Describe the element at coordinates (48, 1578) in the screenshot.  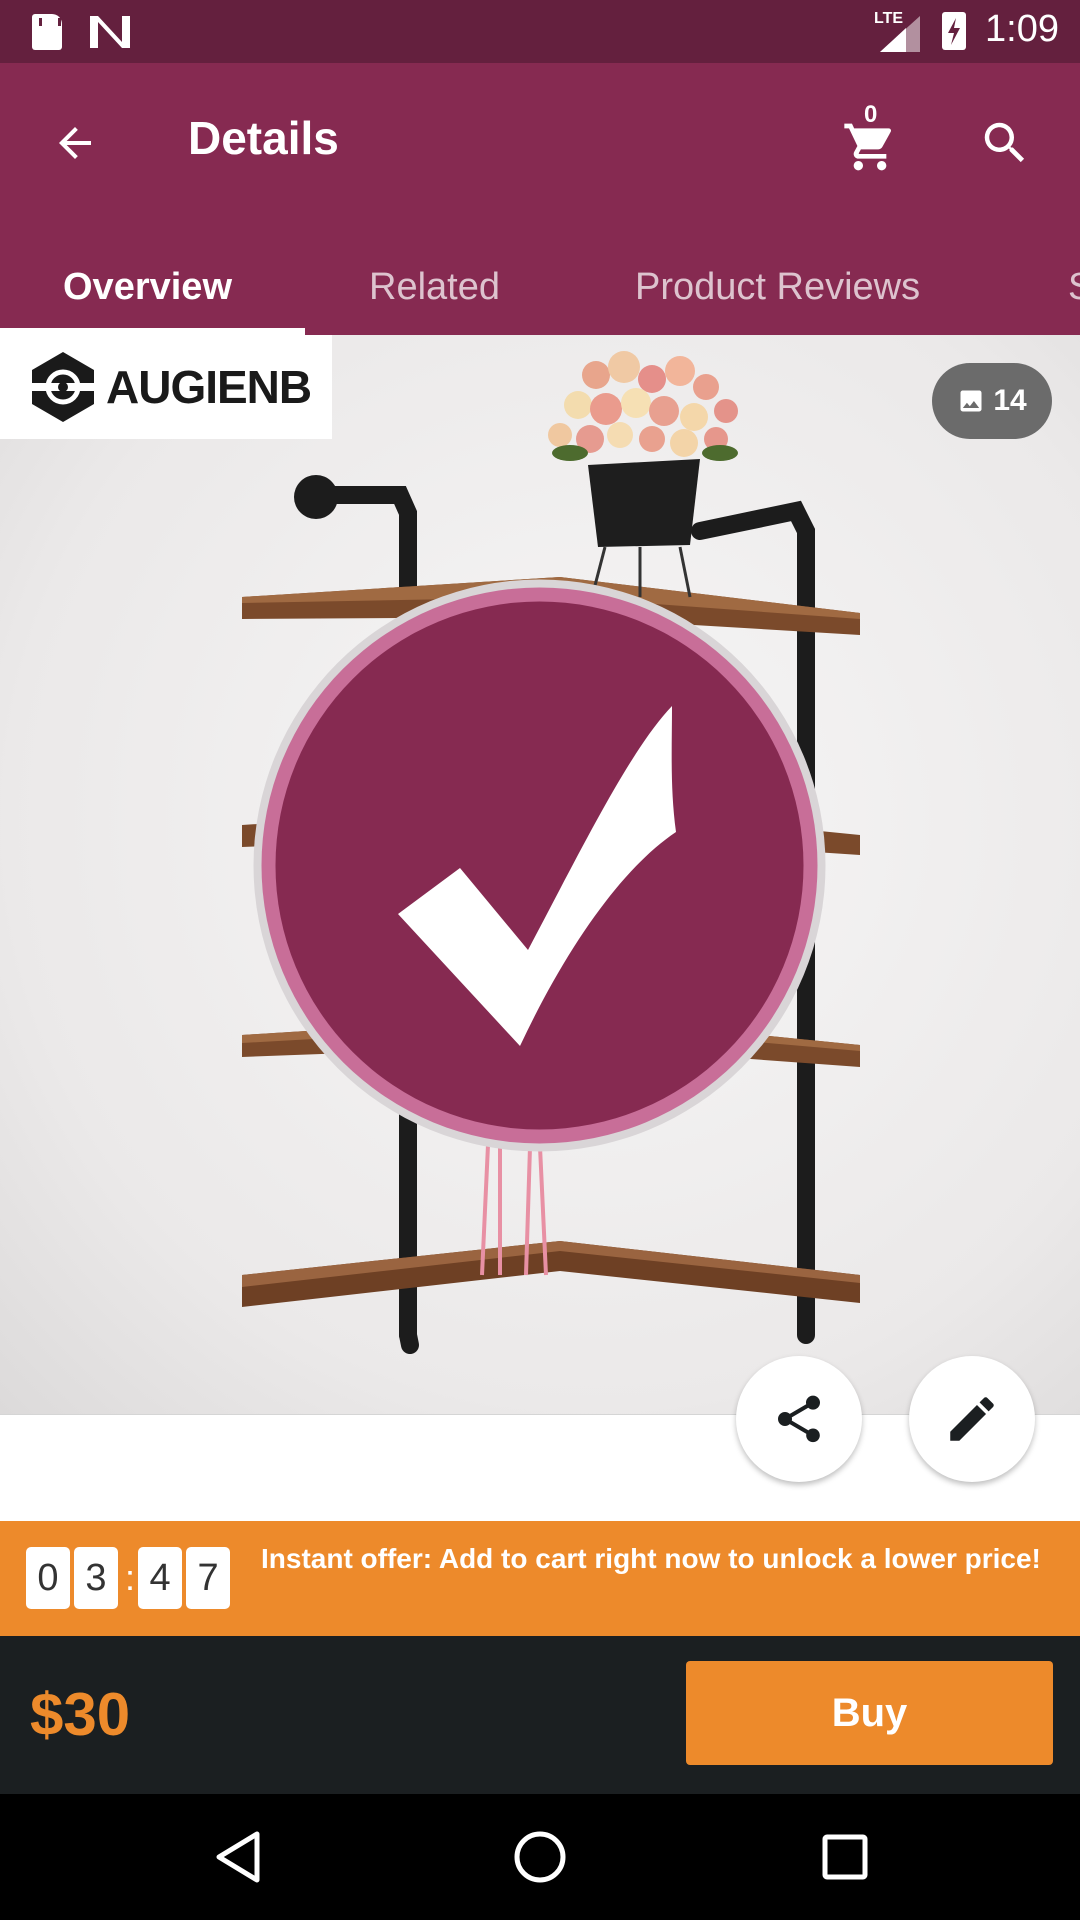
I see `countdown-digit: 0` at that location.